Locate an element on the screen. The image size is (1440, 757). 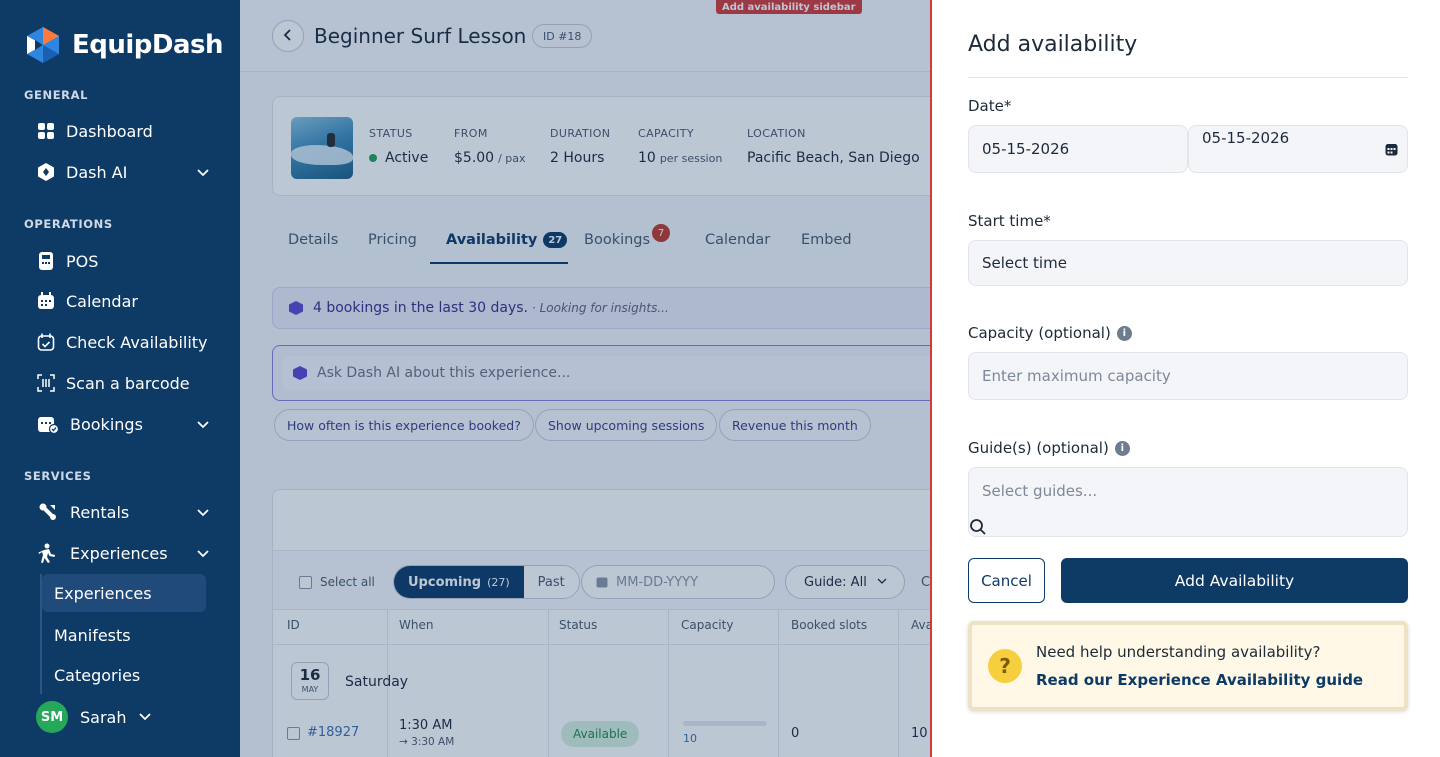
end-date-input: 05-15-2026 is located at coordinates (1298, 149).